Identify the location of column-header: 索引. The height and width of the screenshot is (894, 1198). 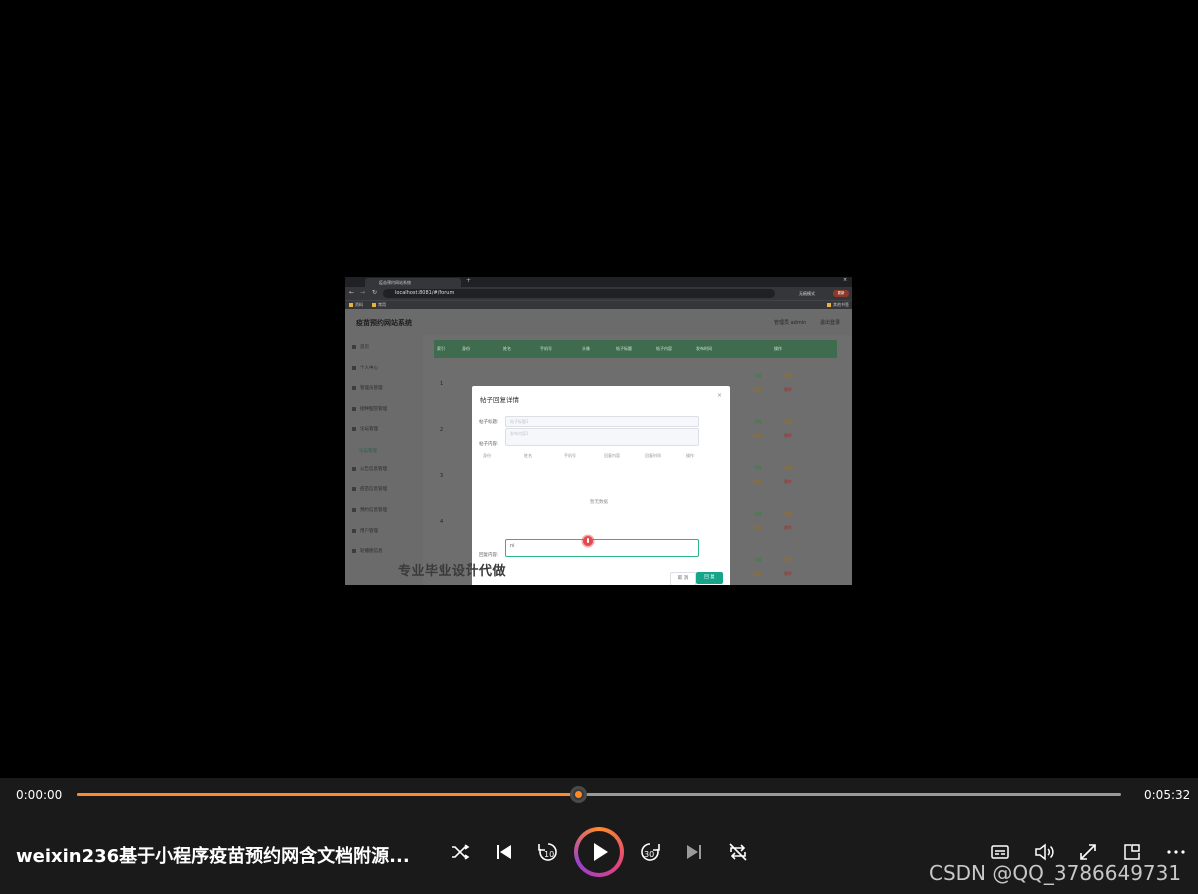
(441, 348).